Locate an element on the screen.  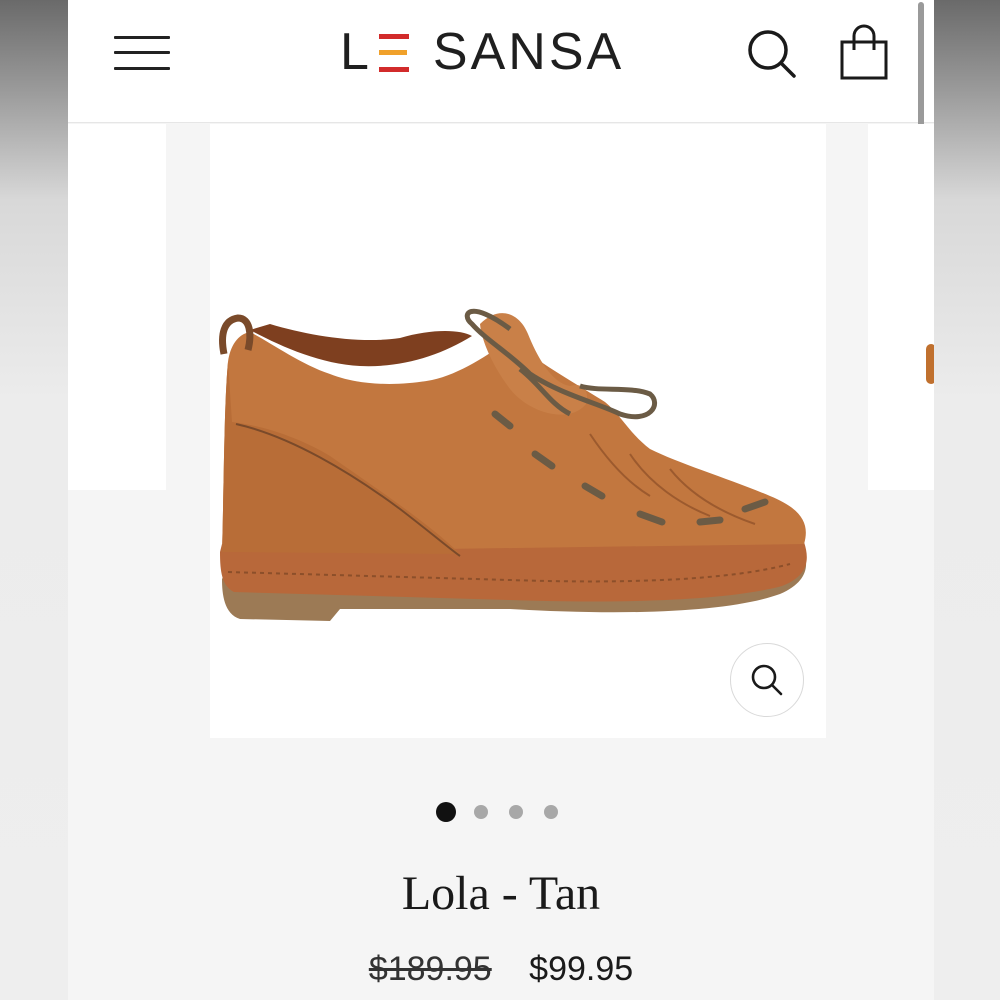
next-slide-shoe-peek is located at coordinates (930, 364).